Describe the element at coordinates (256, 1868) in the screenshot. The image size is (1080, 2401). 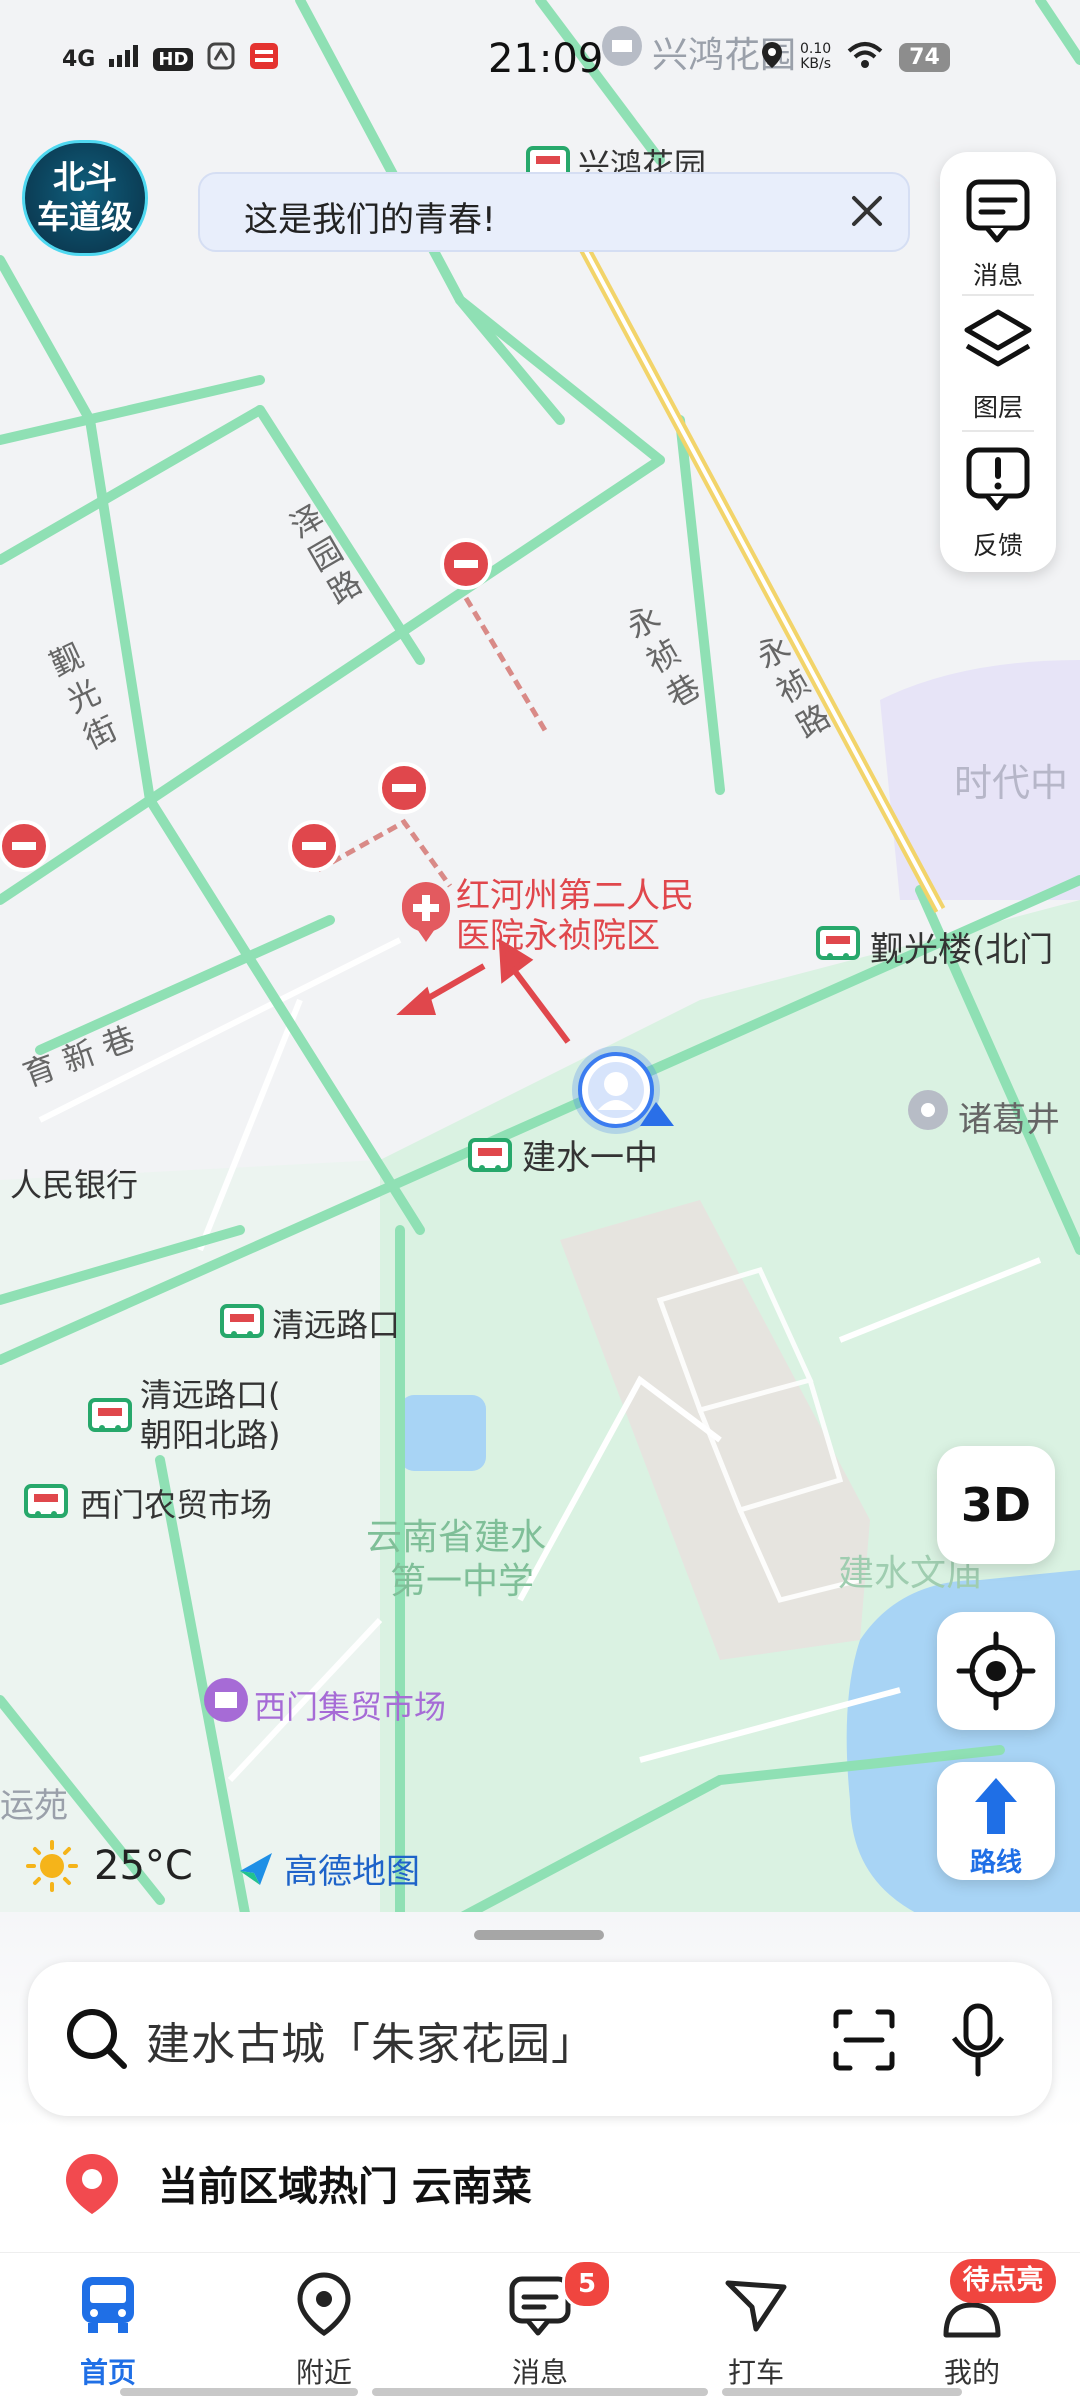
I see `amap-logo-icon` at that location.